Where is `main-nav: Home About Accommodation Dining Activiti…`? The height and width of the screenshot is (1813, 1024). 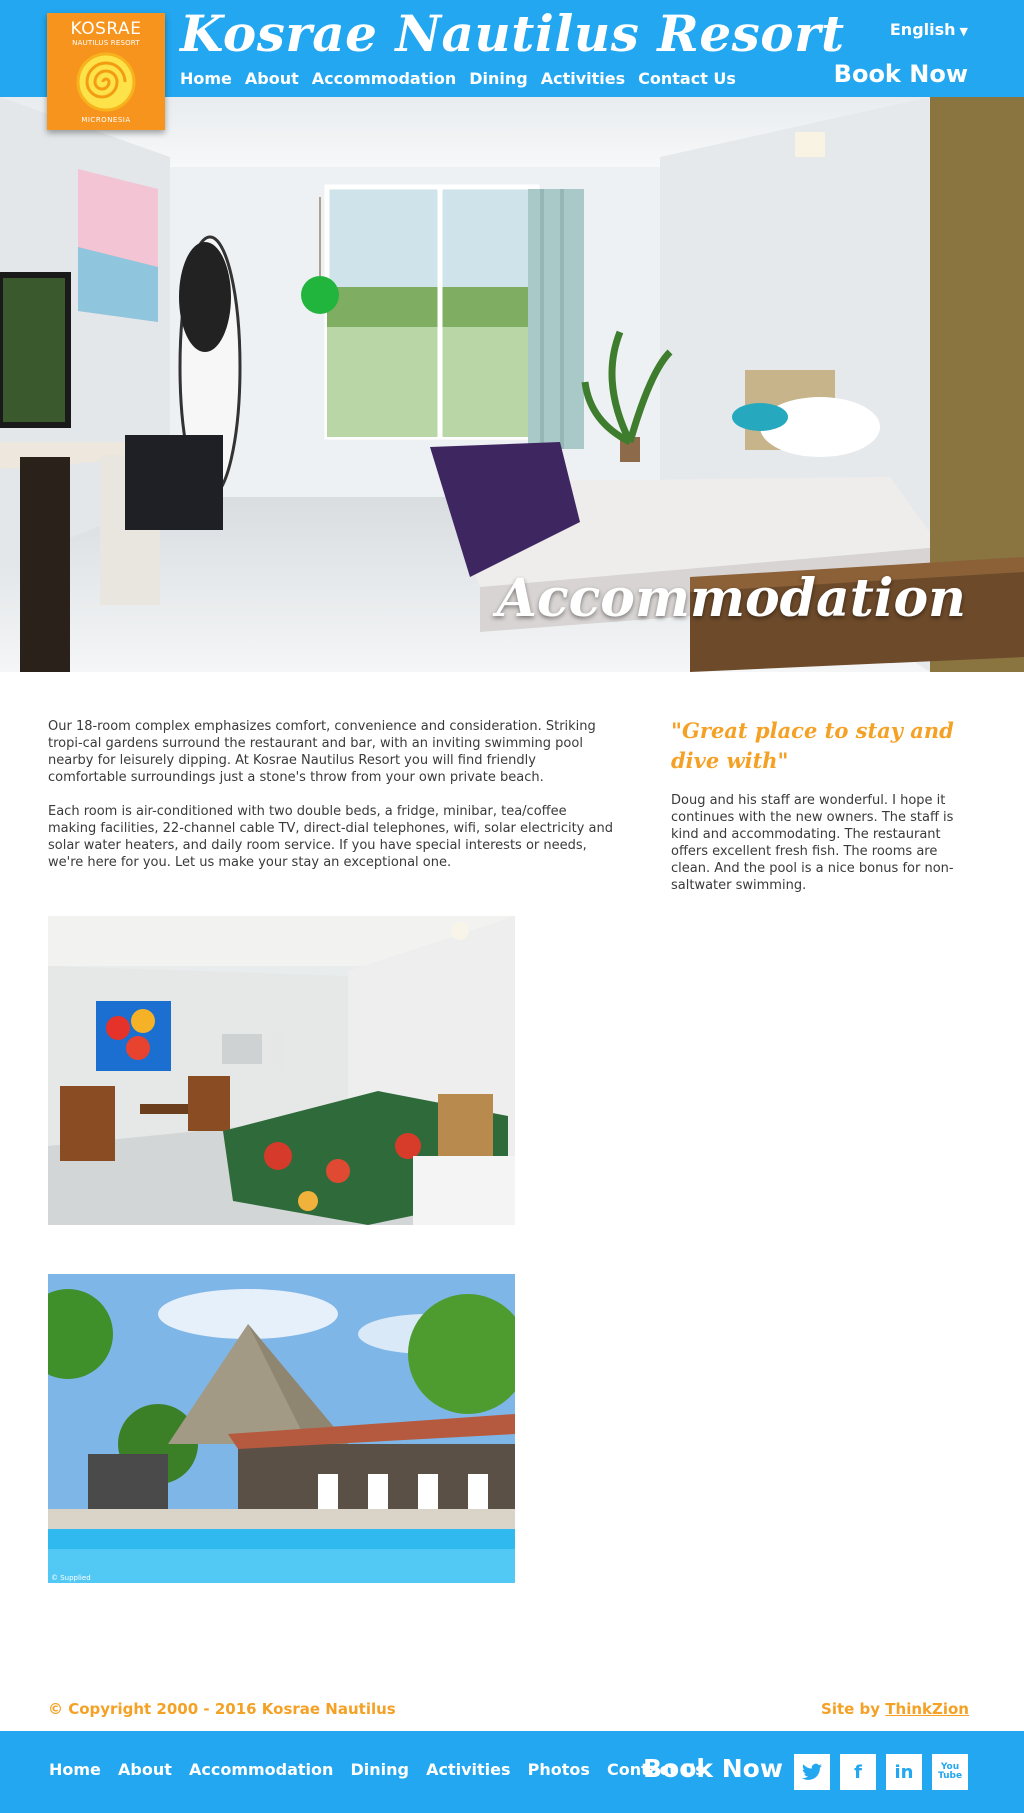
main-nav: Home About Accommodation Dining Activiti… is located at coordinates (464, 78).